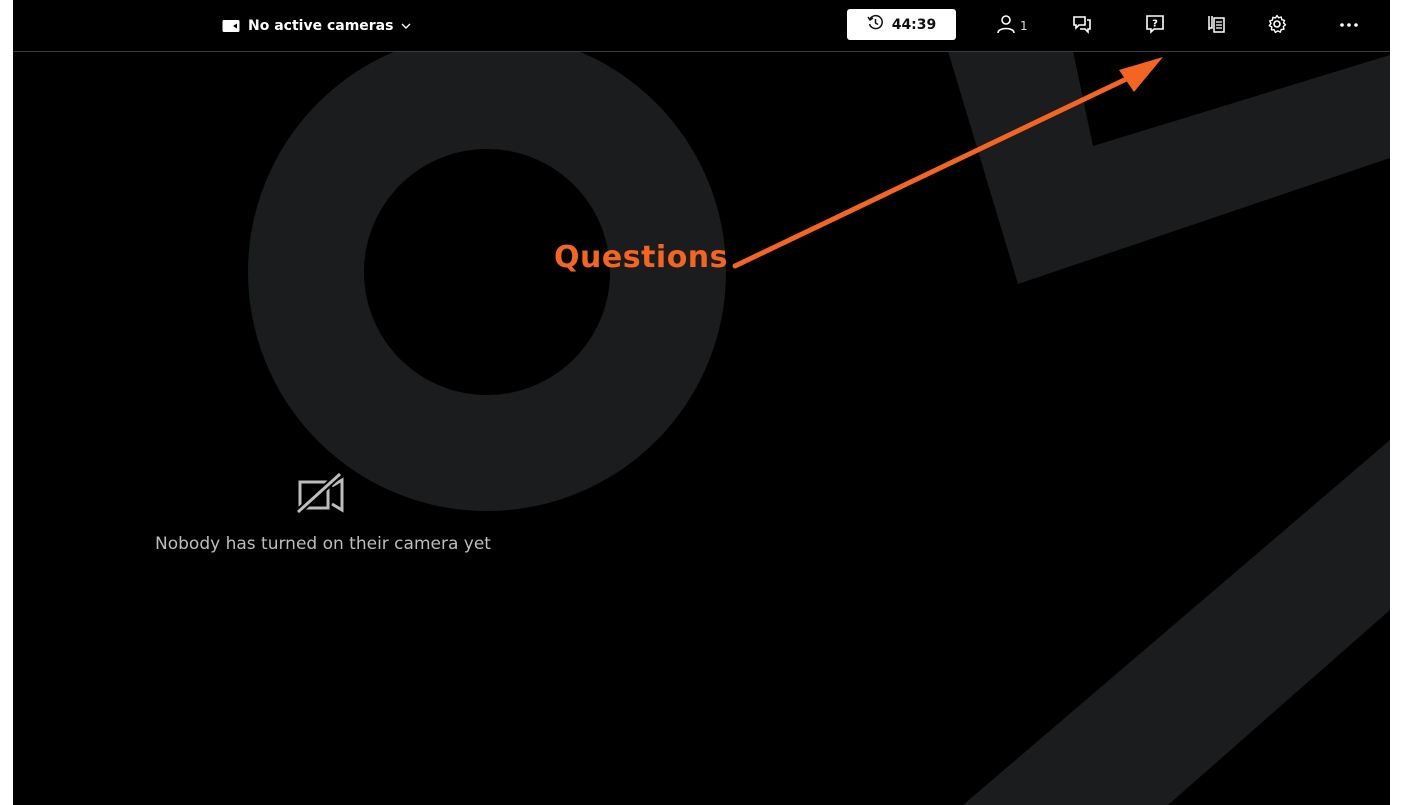 This screenshot has height=805, width=1401. I want to click on settings-button, so click(1277, 26).